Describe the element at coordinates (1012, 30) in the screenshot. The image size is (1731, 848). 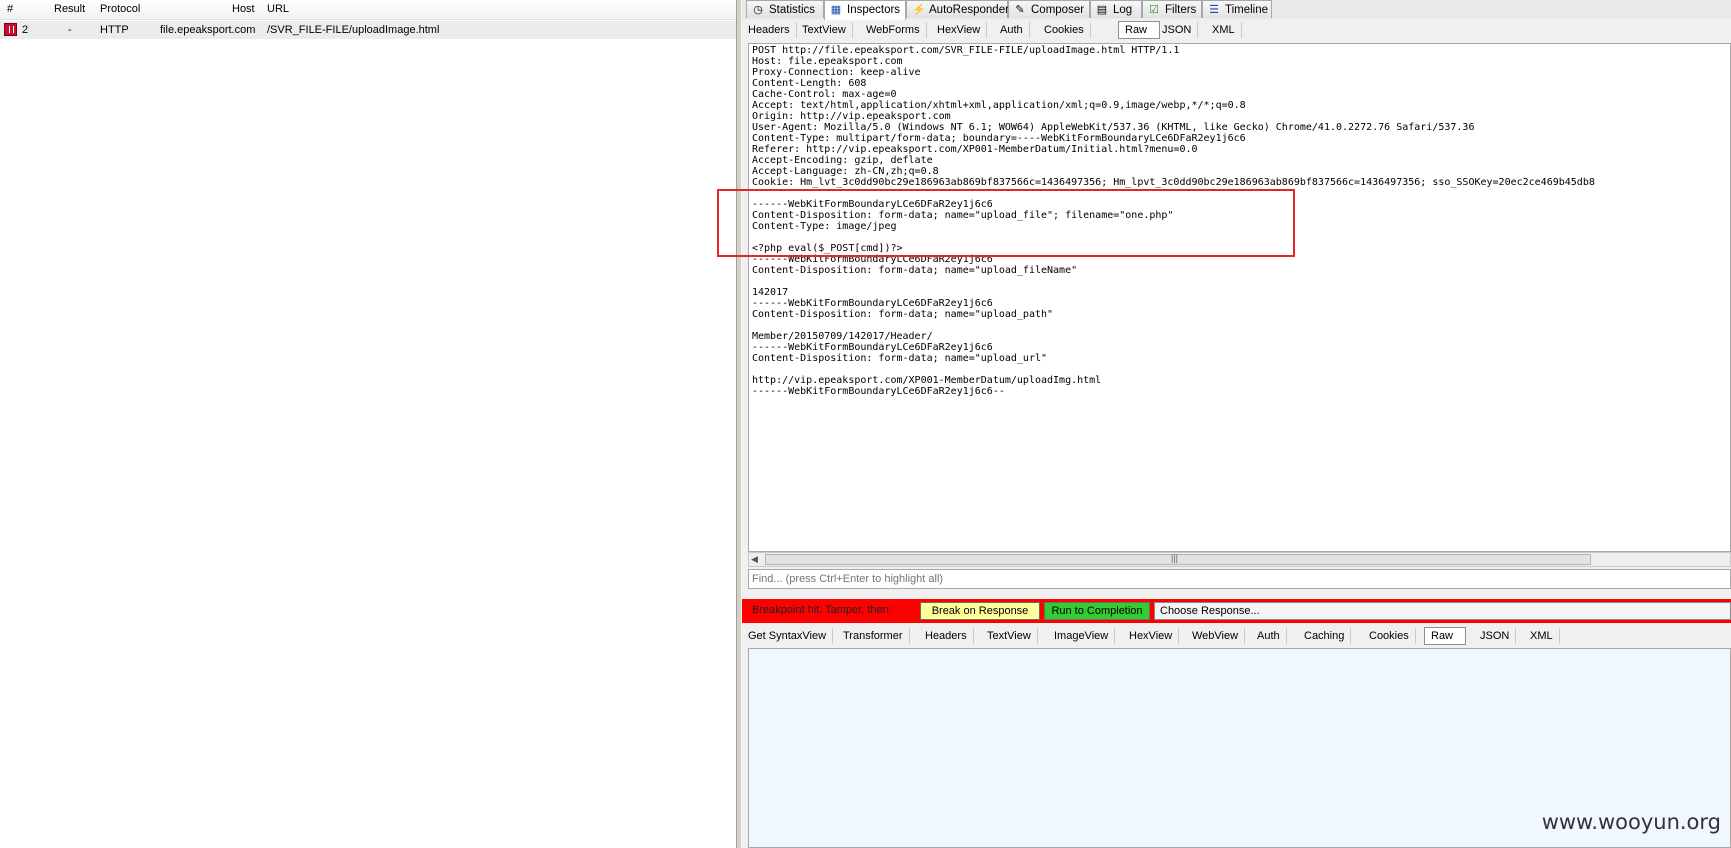
I see `request-tab-auth: Auth` at that location.